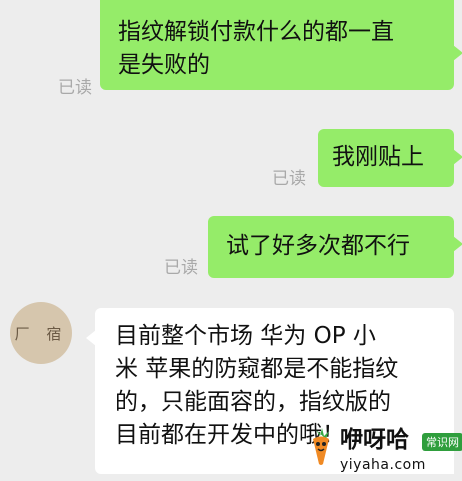 This screenshot has height=481, width=462. Describe the element at coordinates (318, 246) in the screenshot. I see `message-line: 试了好多次都不行` at that location.